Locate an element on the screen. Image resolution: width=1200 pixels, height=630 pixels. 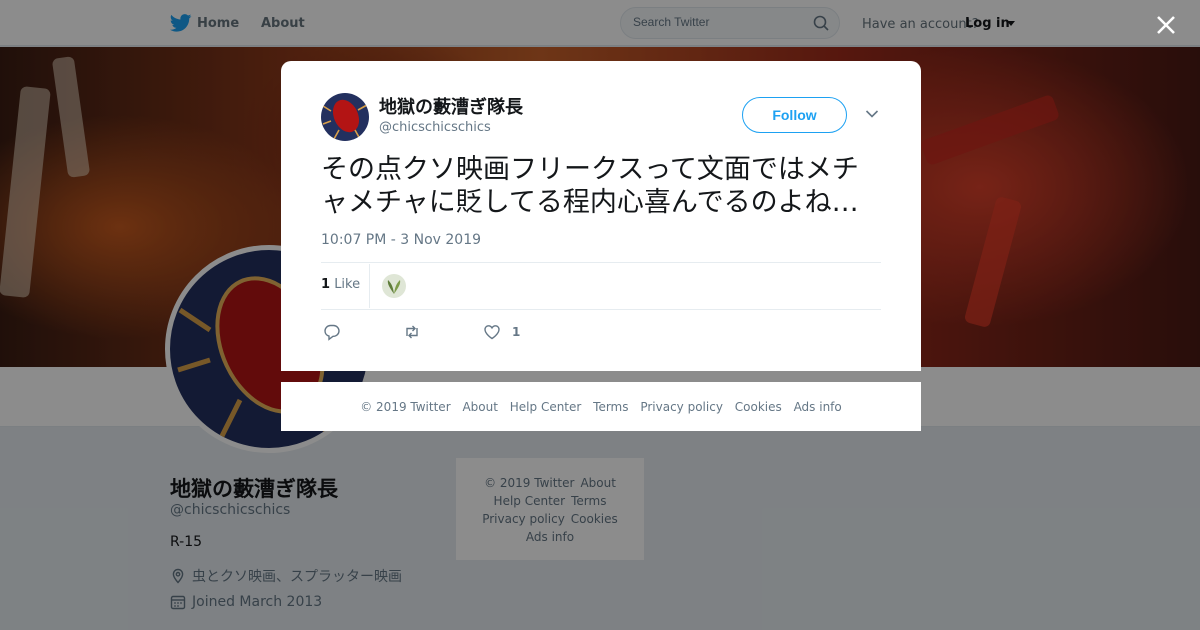
stats-vertical-divider is located at coordinates (369, 286).